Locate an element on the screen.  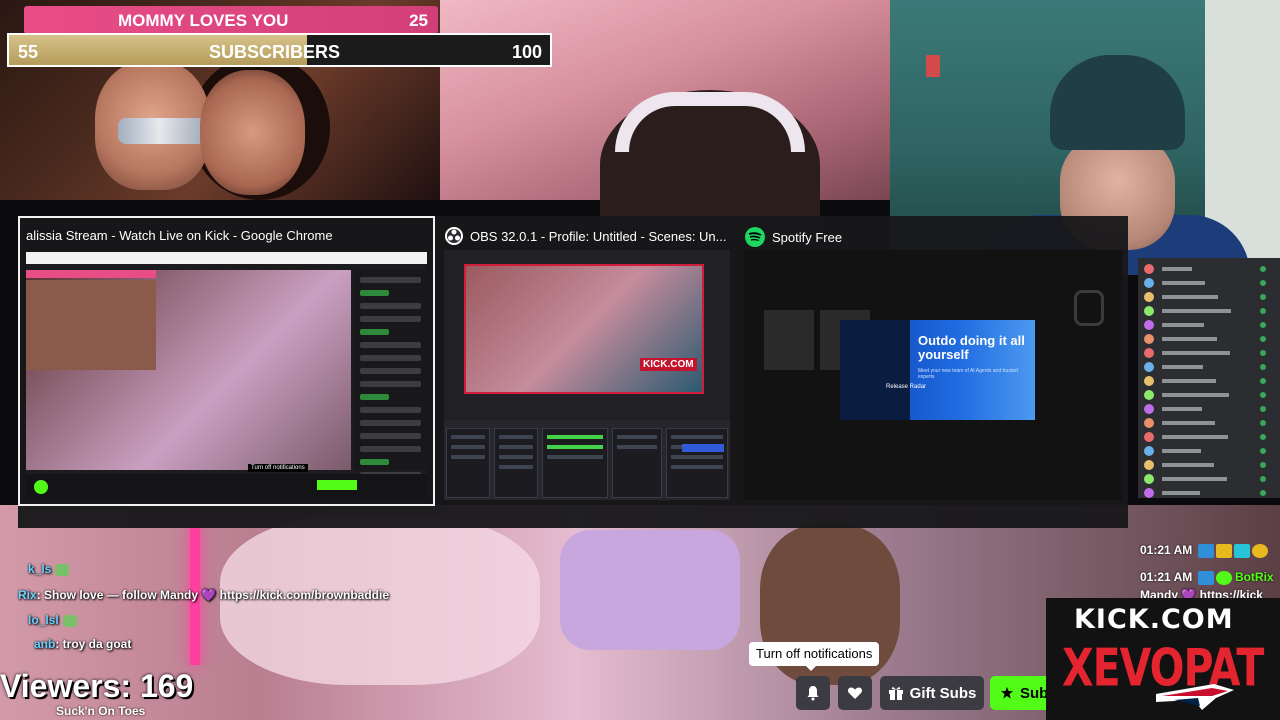
gift-subs-button: Gift Subs is located at coordinates (932, 693).